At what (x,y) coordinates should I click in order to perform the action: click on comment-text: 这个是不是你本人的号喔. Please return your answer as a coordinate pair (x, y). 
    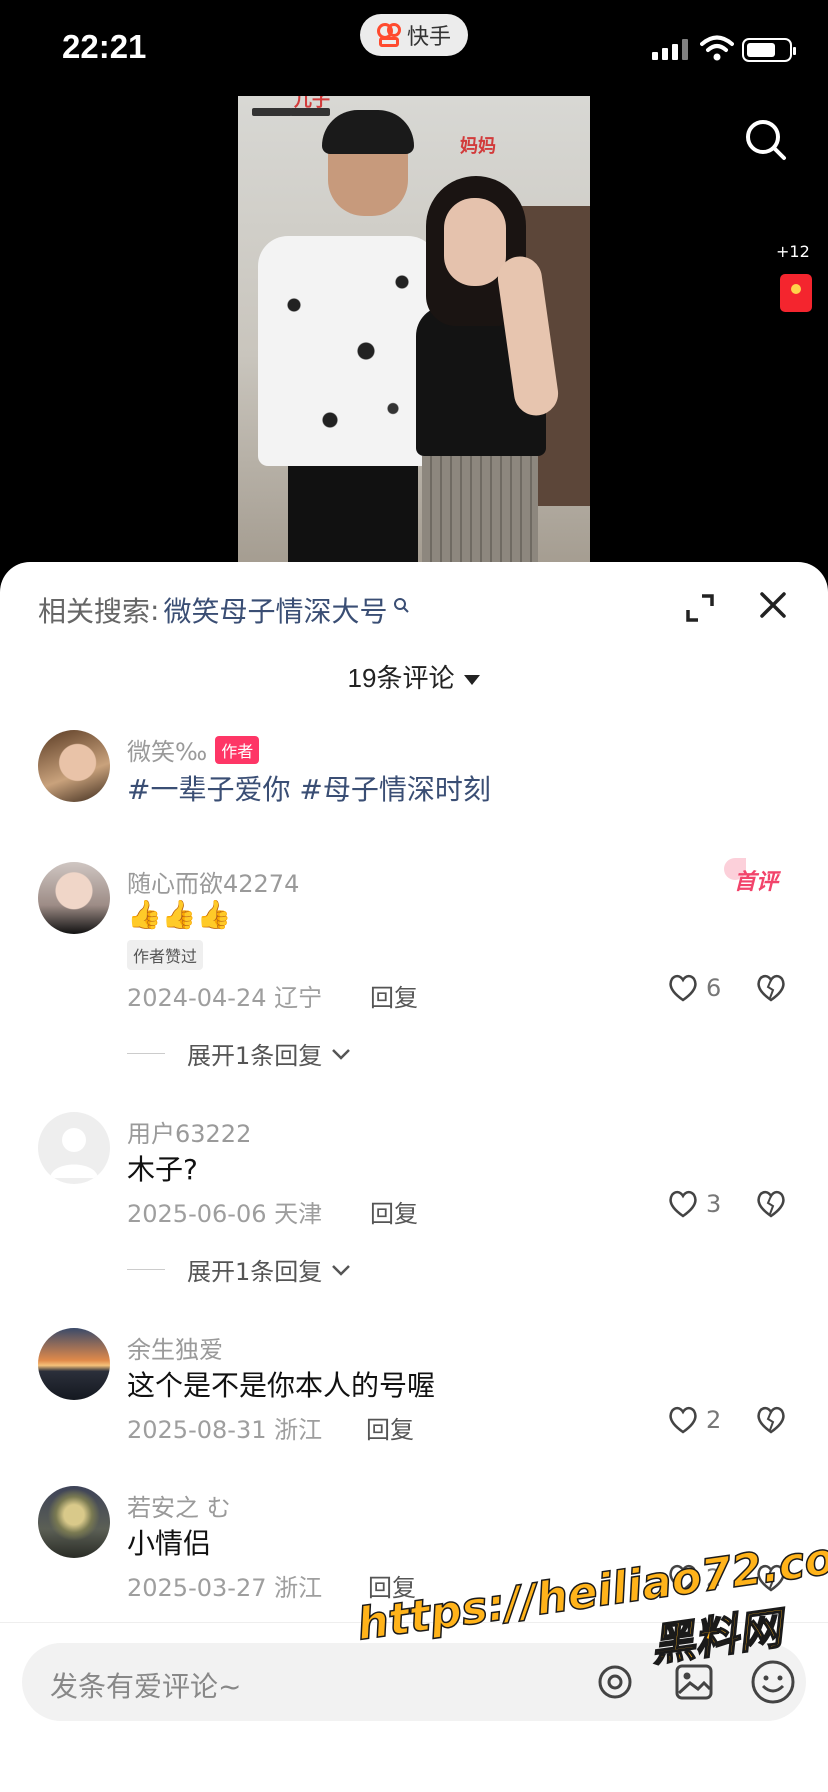
    Looking at the image, I should click on (281, 1384).